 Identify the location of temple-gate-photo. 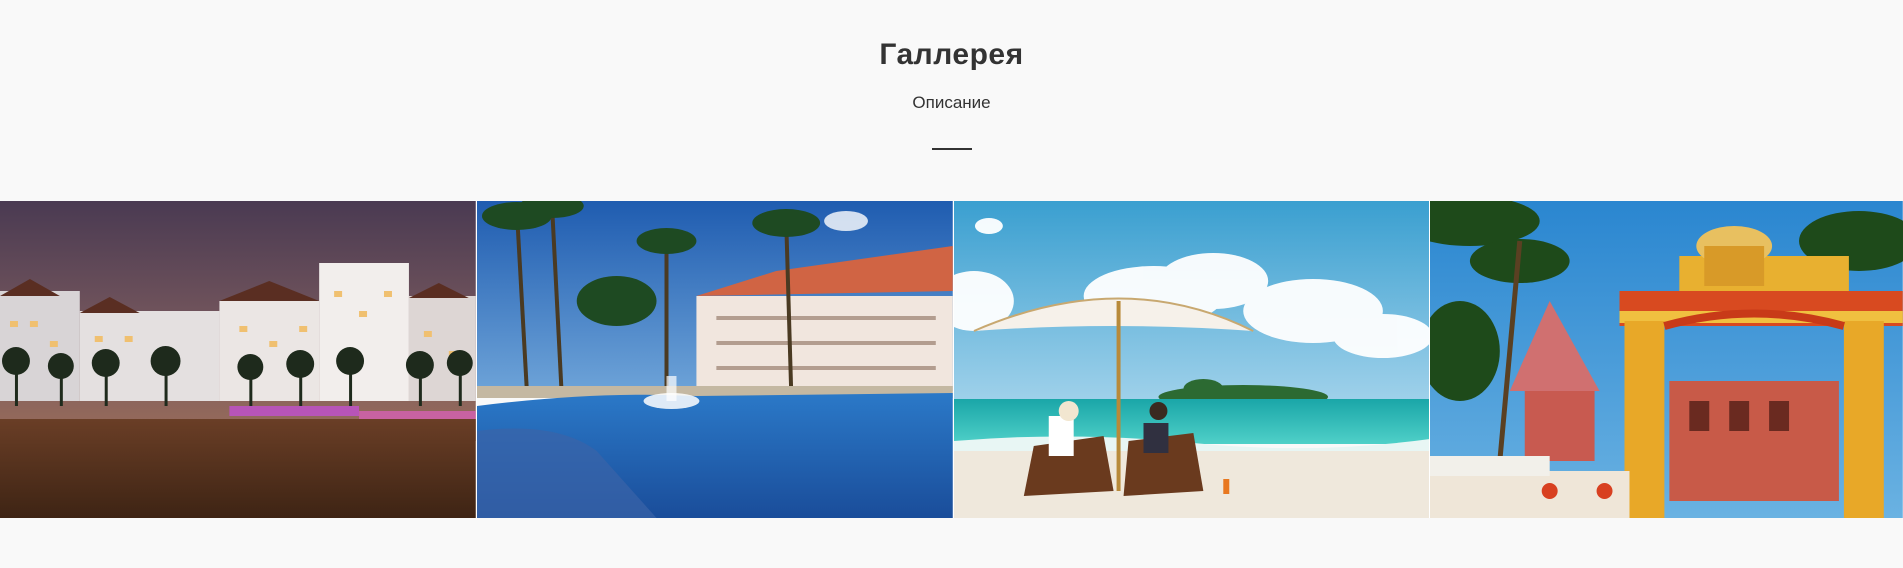
(1666, 359).